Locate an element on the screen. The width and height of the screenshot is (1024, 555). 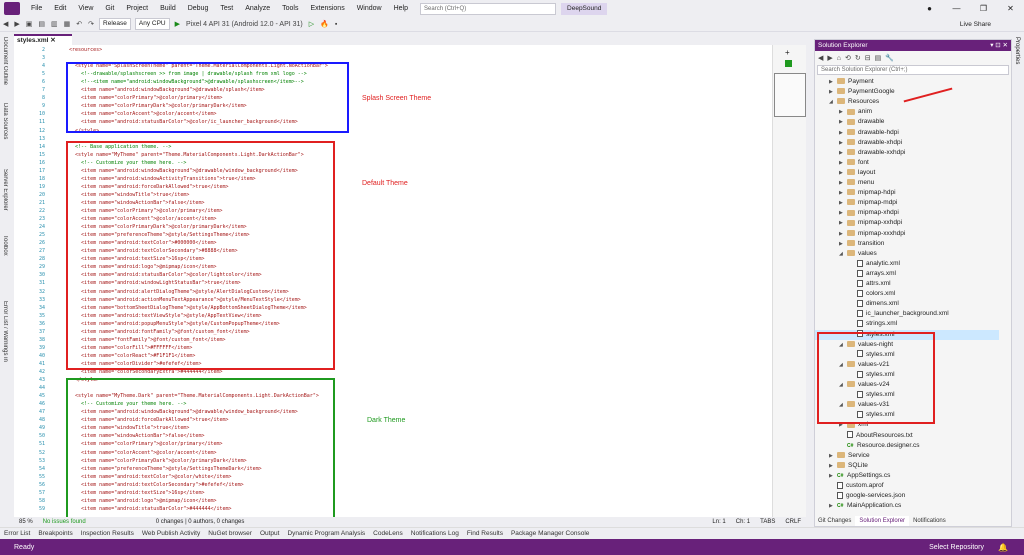
select-repository-button: Select Repository is located at coordinates (956, 547).